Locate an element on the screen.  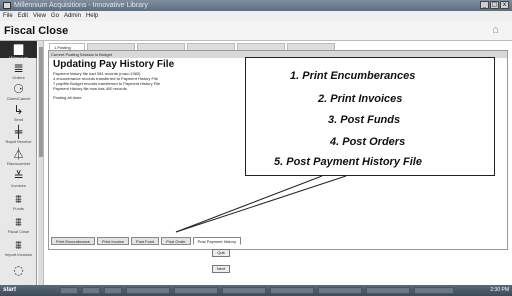
sidebar-item-import-invoices: ⩩ Import Invoices is located at coordinates (18, 247).